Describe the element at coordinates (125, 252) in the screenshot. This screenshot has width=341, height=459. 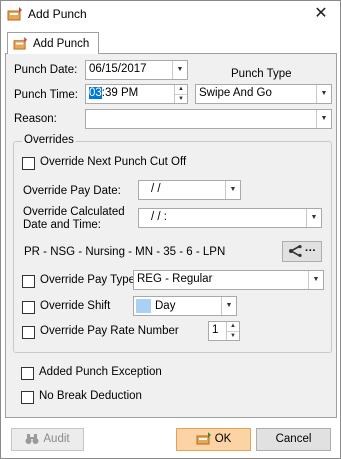
I see `assignment-text: PR - NSG - Nursing - MN - 35 - 6 - LPN` at that location.